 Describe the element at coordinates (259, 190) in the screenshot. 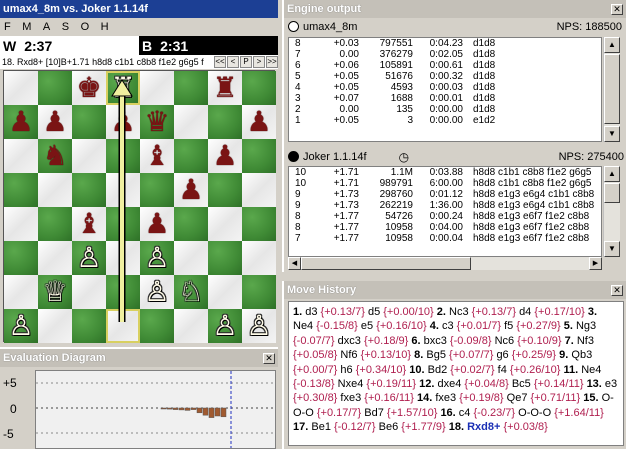

I see `square-h5` at that location.